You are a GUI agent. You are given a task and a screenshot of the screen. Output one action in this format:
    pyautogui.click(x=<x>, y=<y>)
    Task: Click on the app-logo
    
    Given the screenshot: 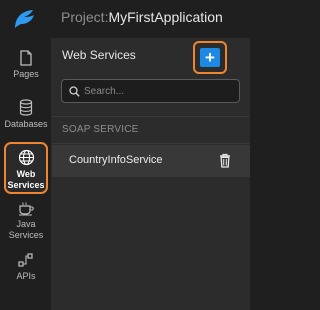 What is the action you would take?
    pyautogui.click(x=24, y=19)
    